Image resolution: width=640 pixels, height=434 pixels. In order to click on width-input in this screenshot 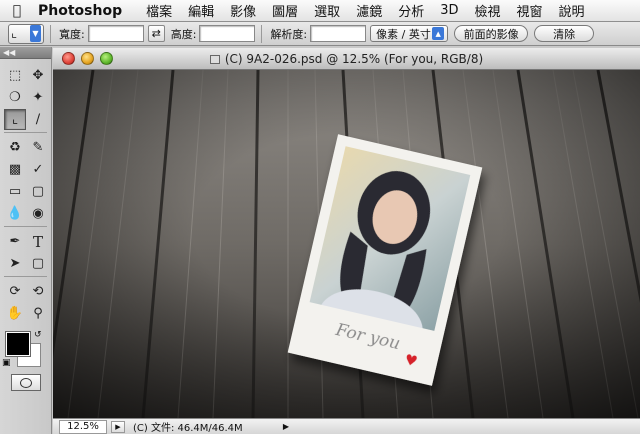, I will do `click(115, 33)`.